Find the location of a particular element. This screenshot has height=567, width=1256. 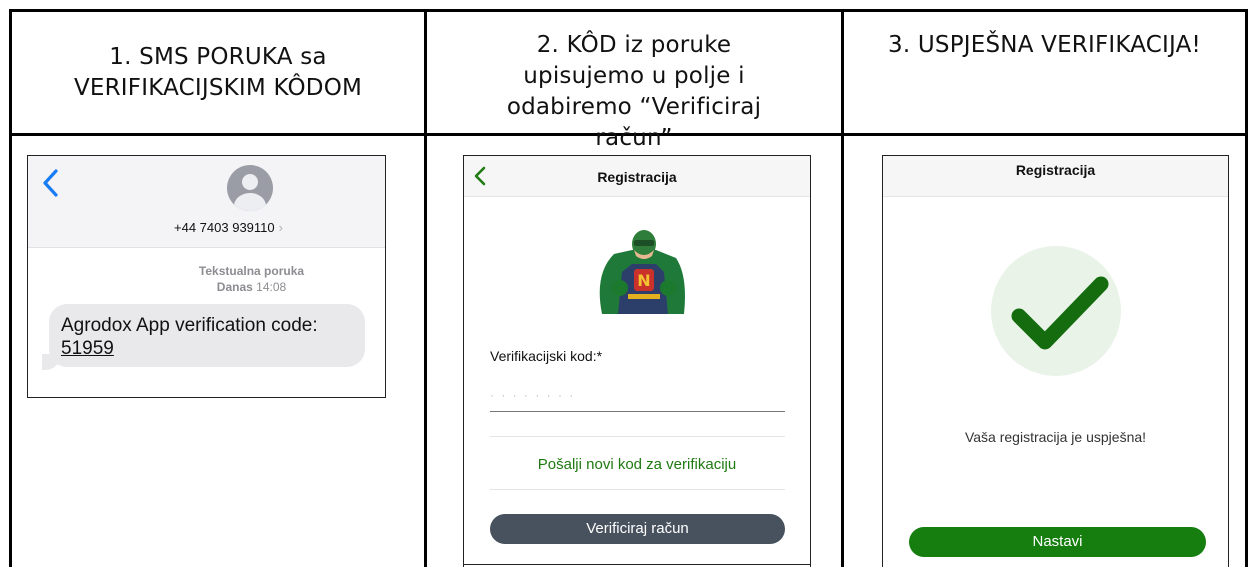

column-header-3: 3. USPJEŠNA VERIFIKACIJA! is located at coordinates (1044, 45).